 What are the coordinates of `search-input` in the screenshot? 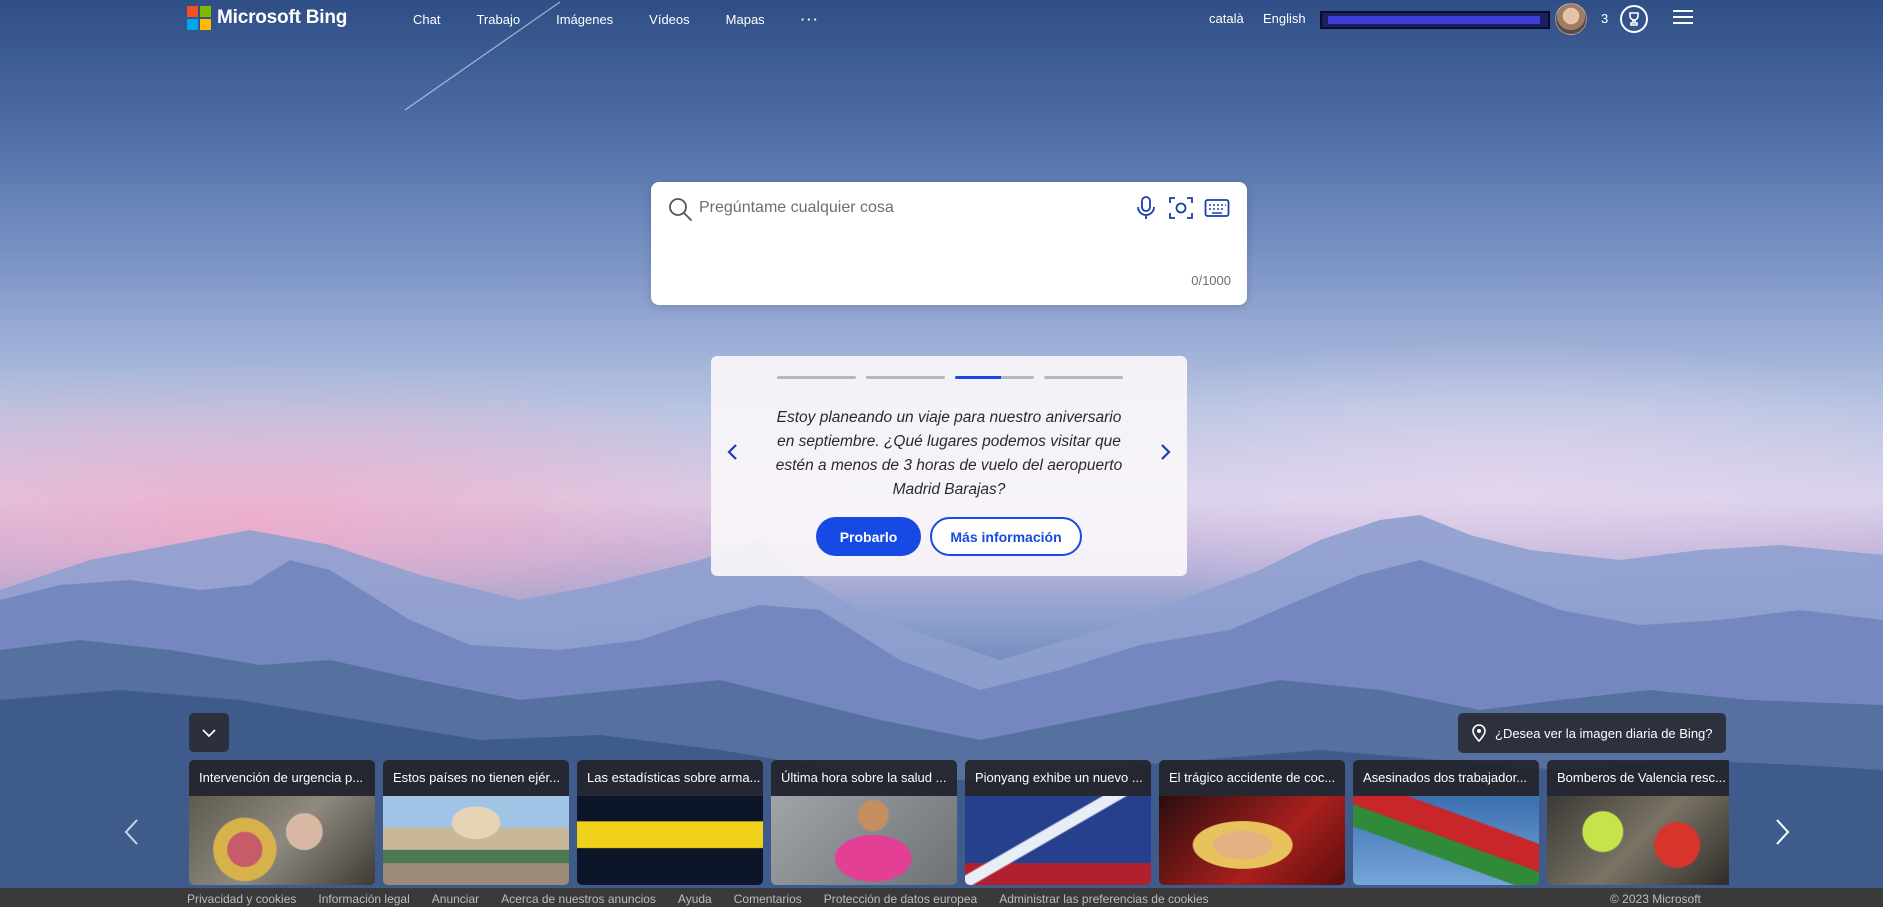 It's located at (889, 208).